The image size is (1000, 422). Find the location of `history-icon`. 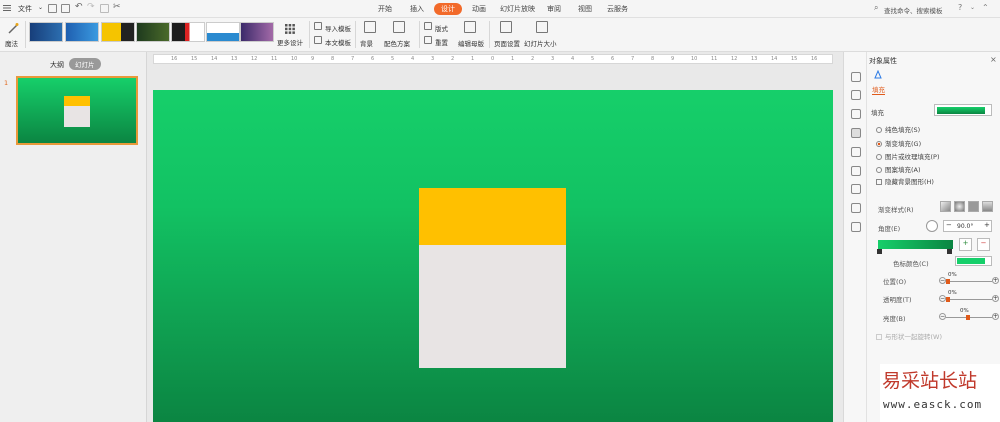

history-icon is located at coordinates (856, 189).